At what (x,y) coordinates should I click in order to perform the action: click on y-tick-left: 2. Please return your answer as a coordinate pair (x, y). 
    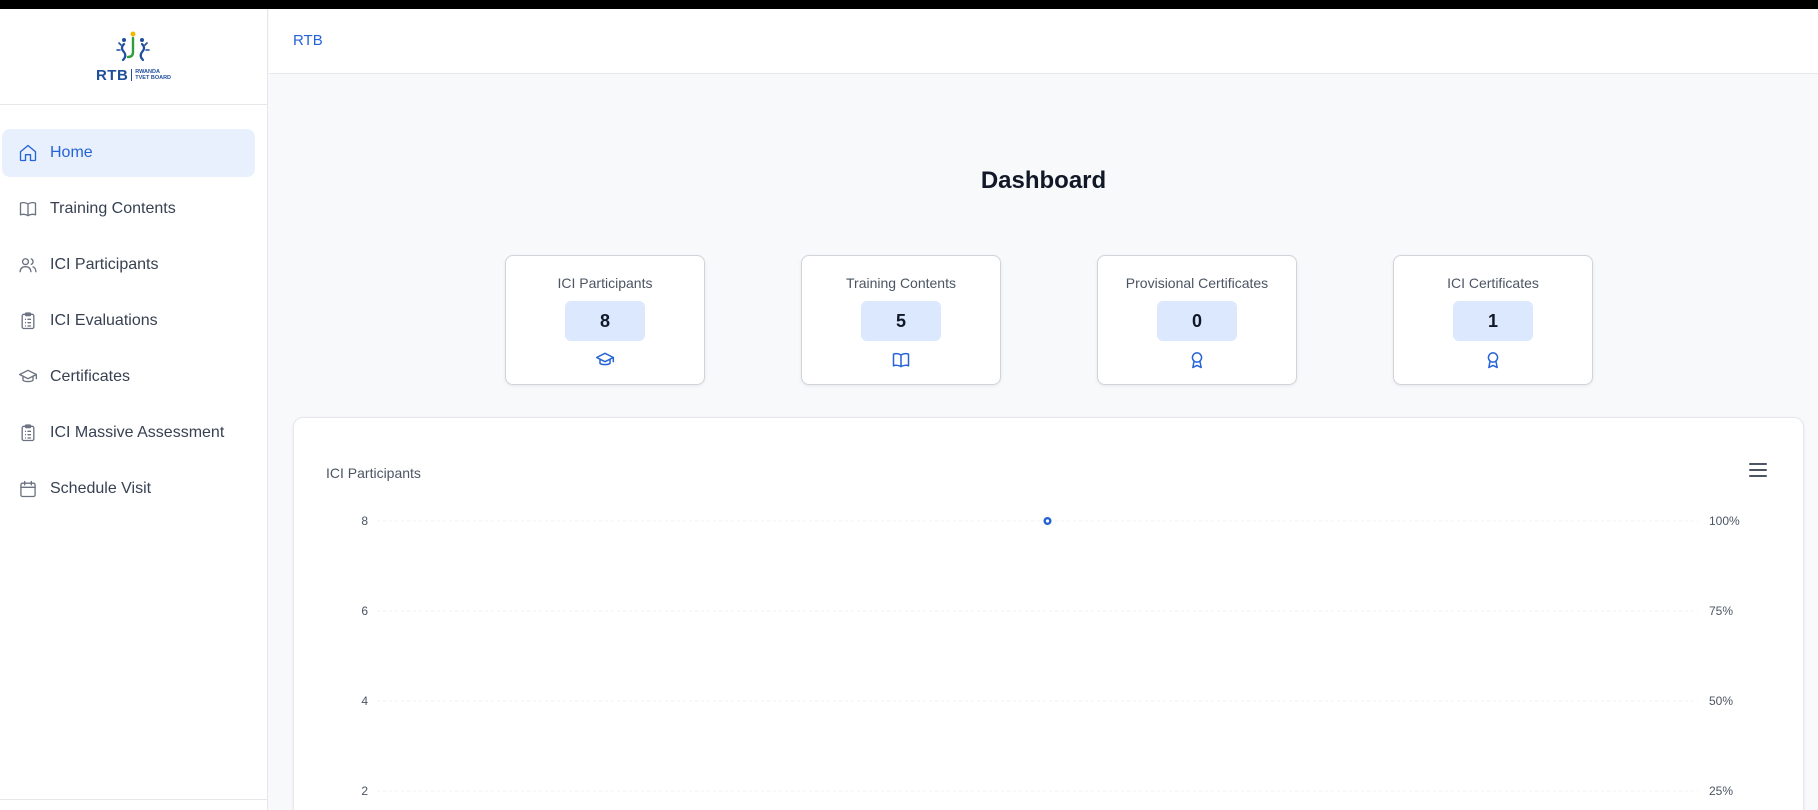
    Looking at the image, I should click on (364, 791).